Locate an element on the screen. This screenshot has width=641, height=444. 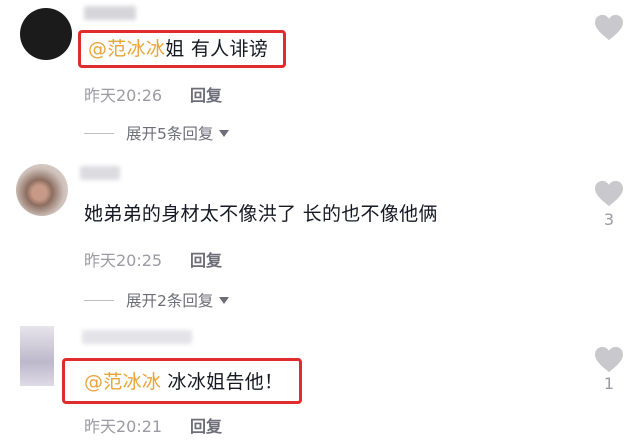
comment-timestamp: 昨天20:25 is located at coordinates (123, 260).